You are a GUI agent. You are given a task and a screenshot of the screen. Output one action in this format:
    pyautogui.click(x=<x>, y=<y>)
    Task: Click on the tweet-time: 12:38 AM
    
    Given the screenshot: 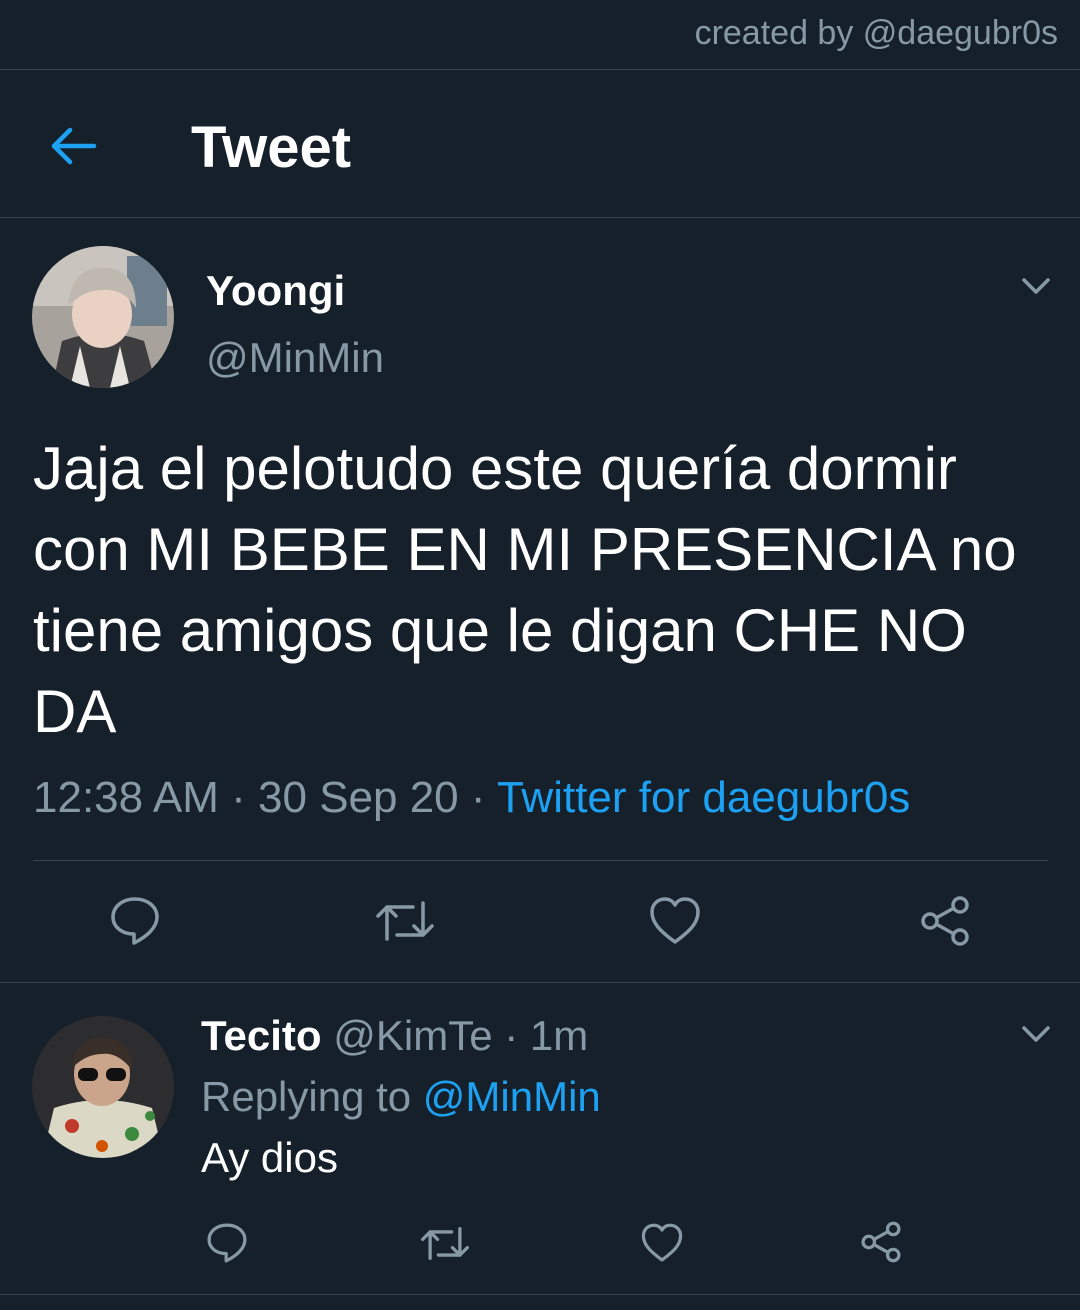 What is the action you would take?
    pyautogui.click(x=126, y=797)
    